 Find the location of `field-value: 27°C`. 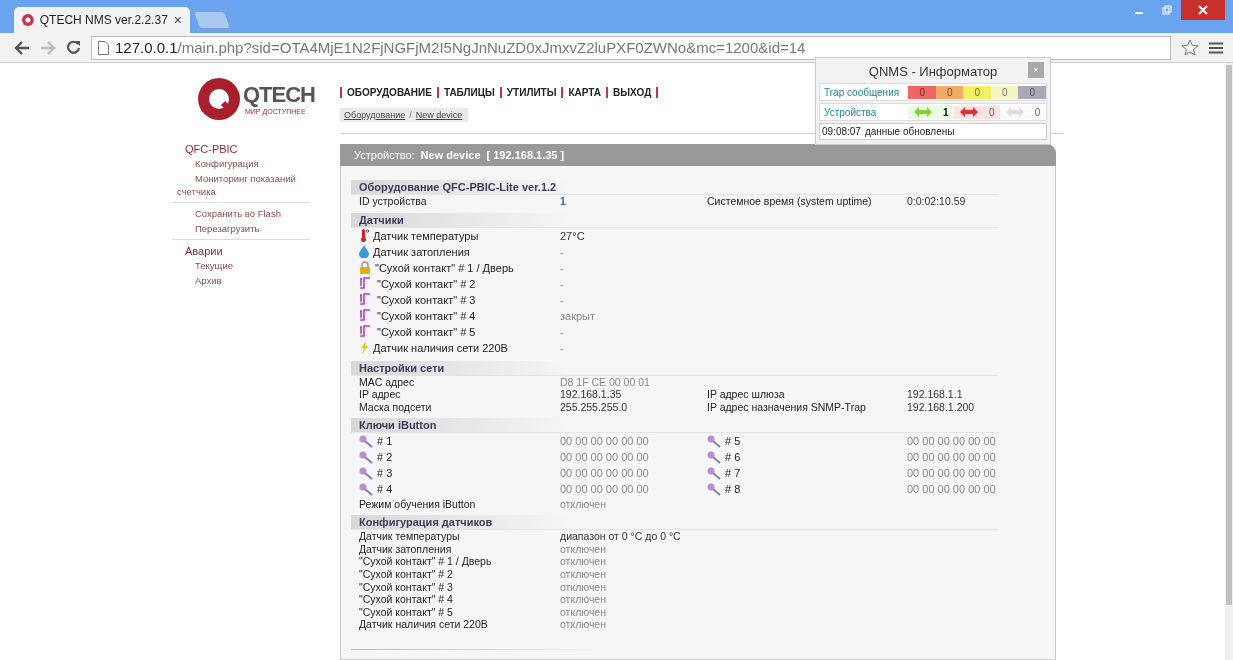

field-value: 27°C is located at coordinates (573, 235).